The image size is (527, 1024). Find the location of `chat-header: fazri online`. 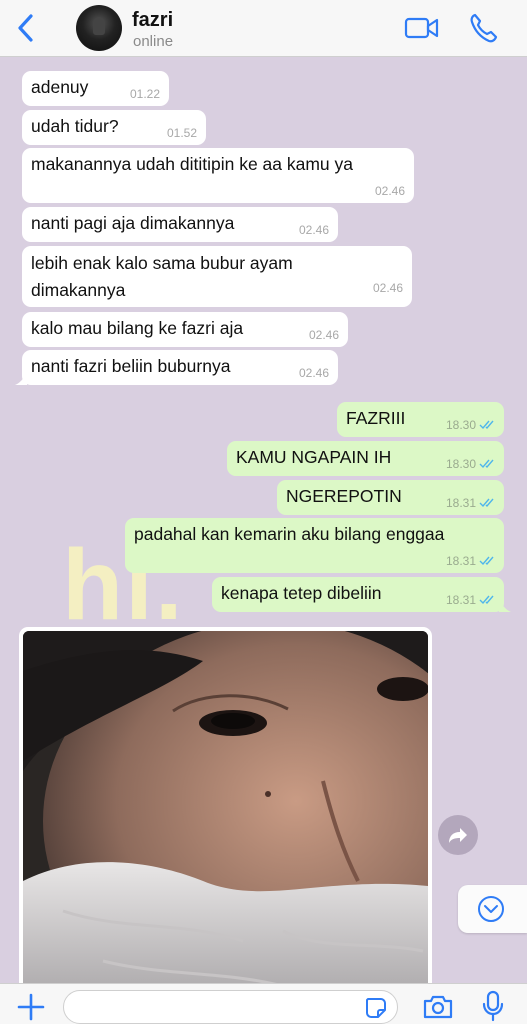

chat-header: fazri online is located at coordinates (263, 28).